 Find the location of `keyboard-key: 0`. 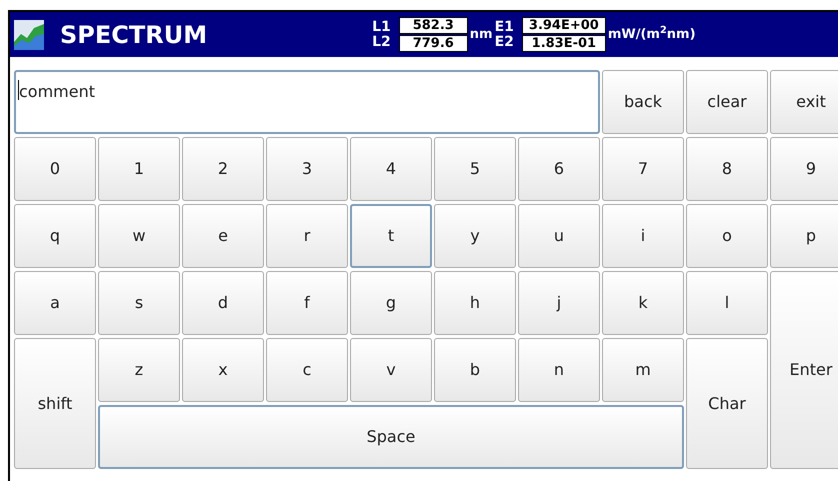

keyboard-key: 0 is located at coordinates (55, 169).